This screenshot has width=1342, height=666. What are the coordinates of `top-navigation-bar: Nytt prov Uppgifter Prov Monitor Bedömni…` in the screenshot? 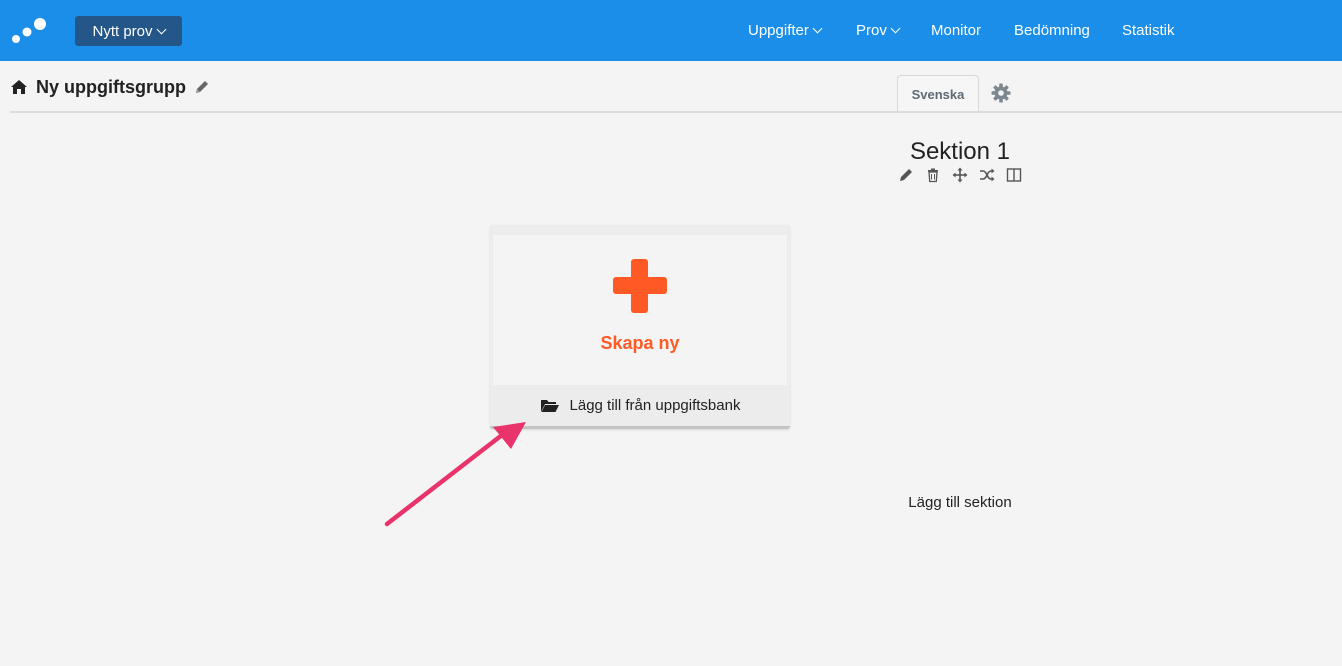 It's located at (671, 30).